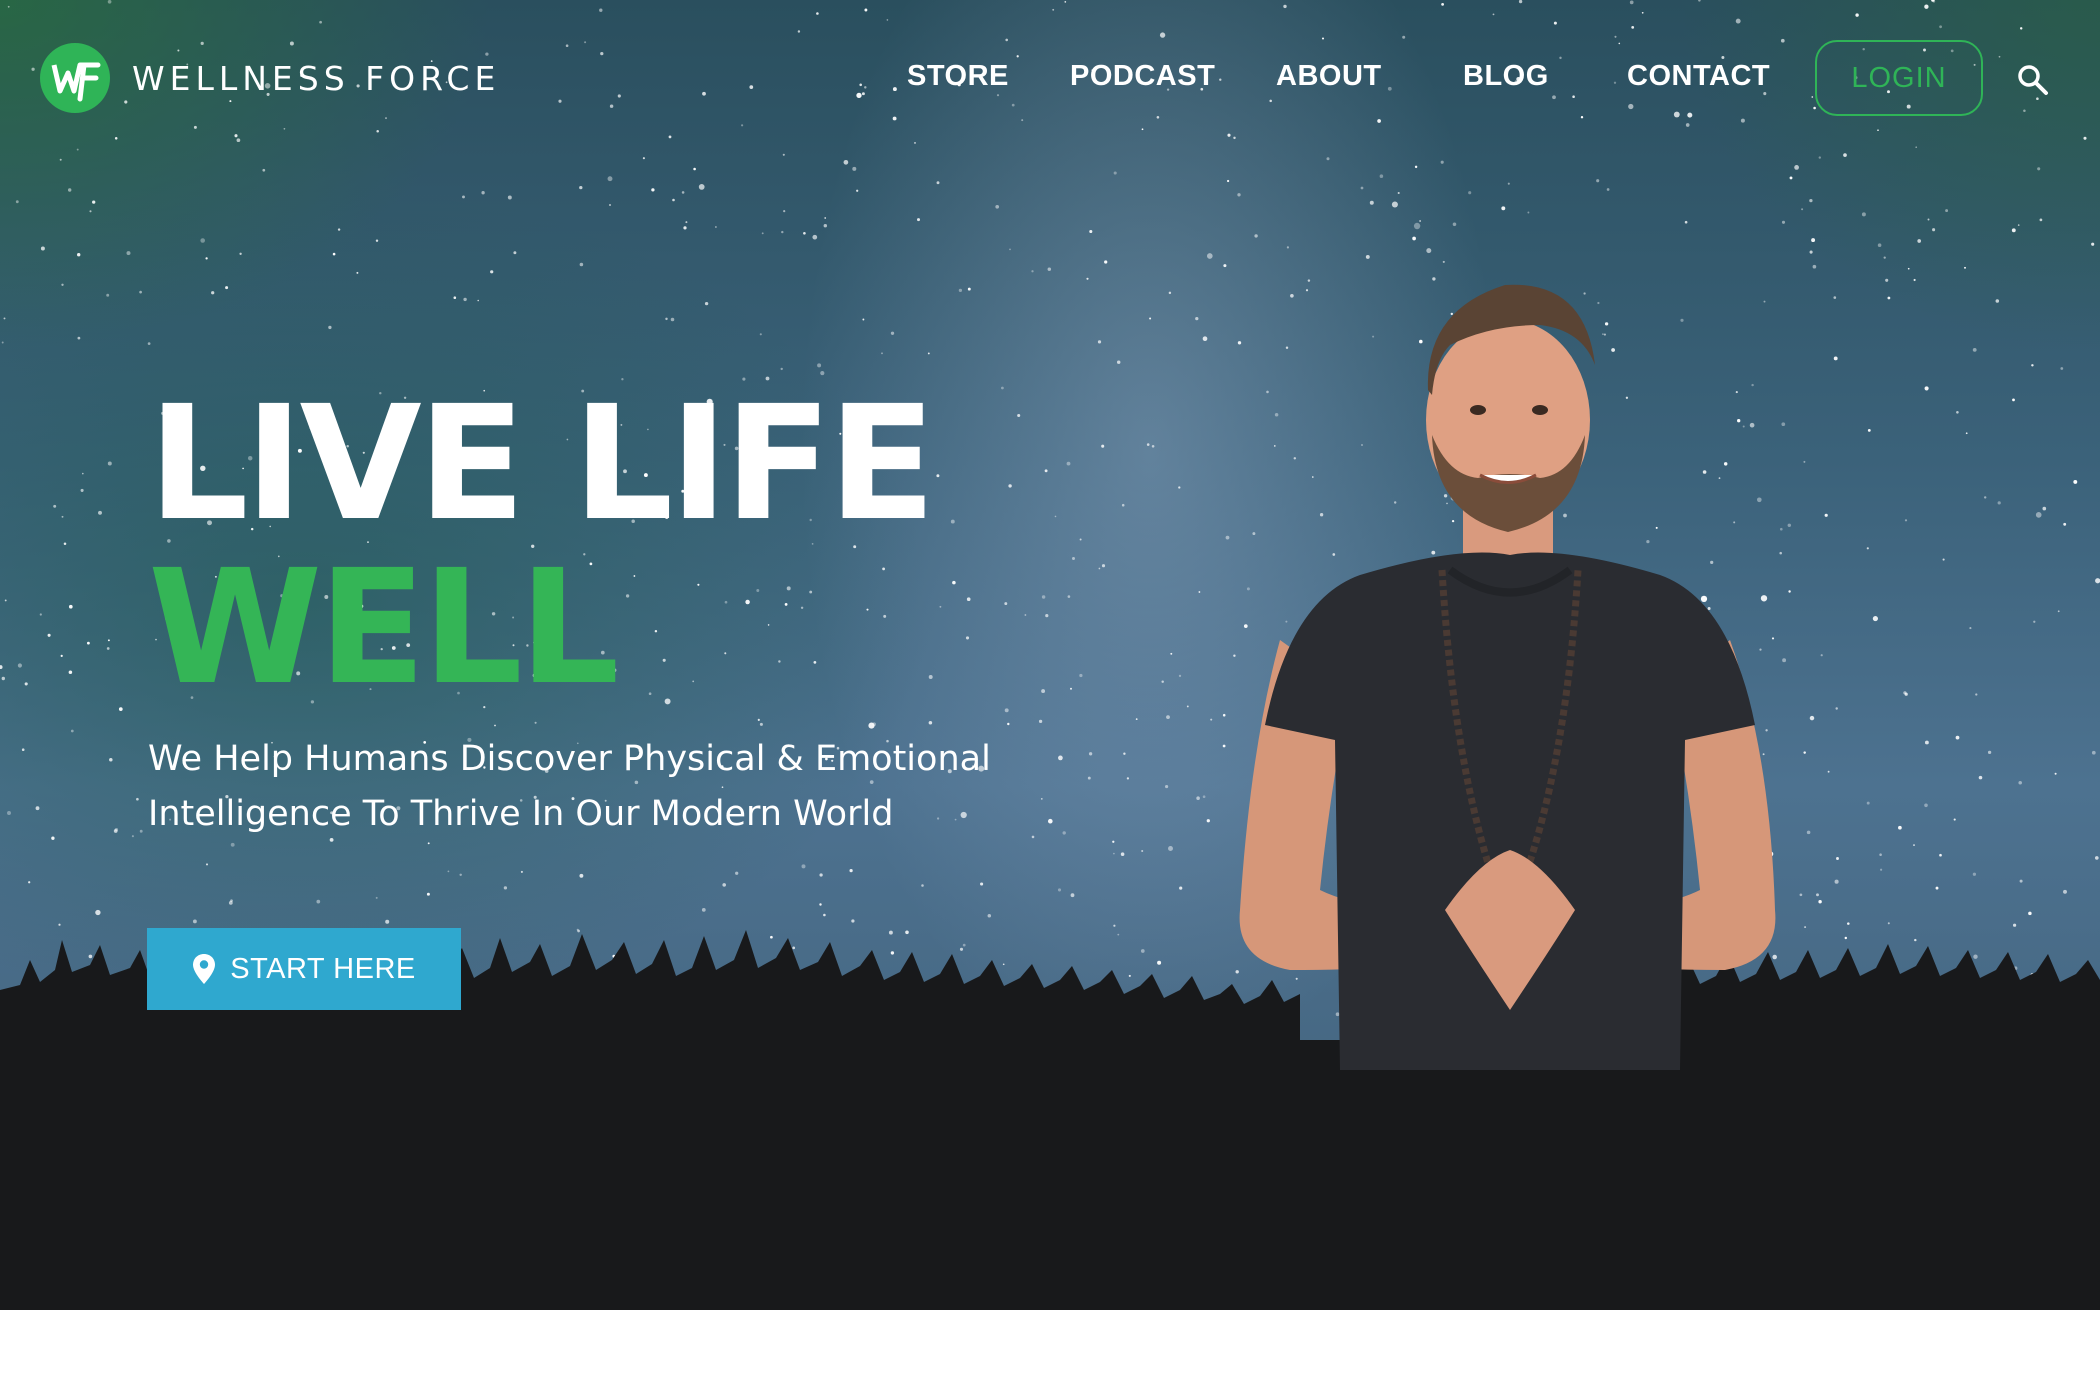 This screenshot has width=2100, height=1400. I want to click on map-pin-icon, so click(204, 969).